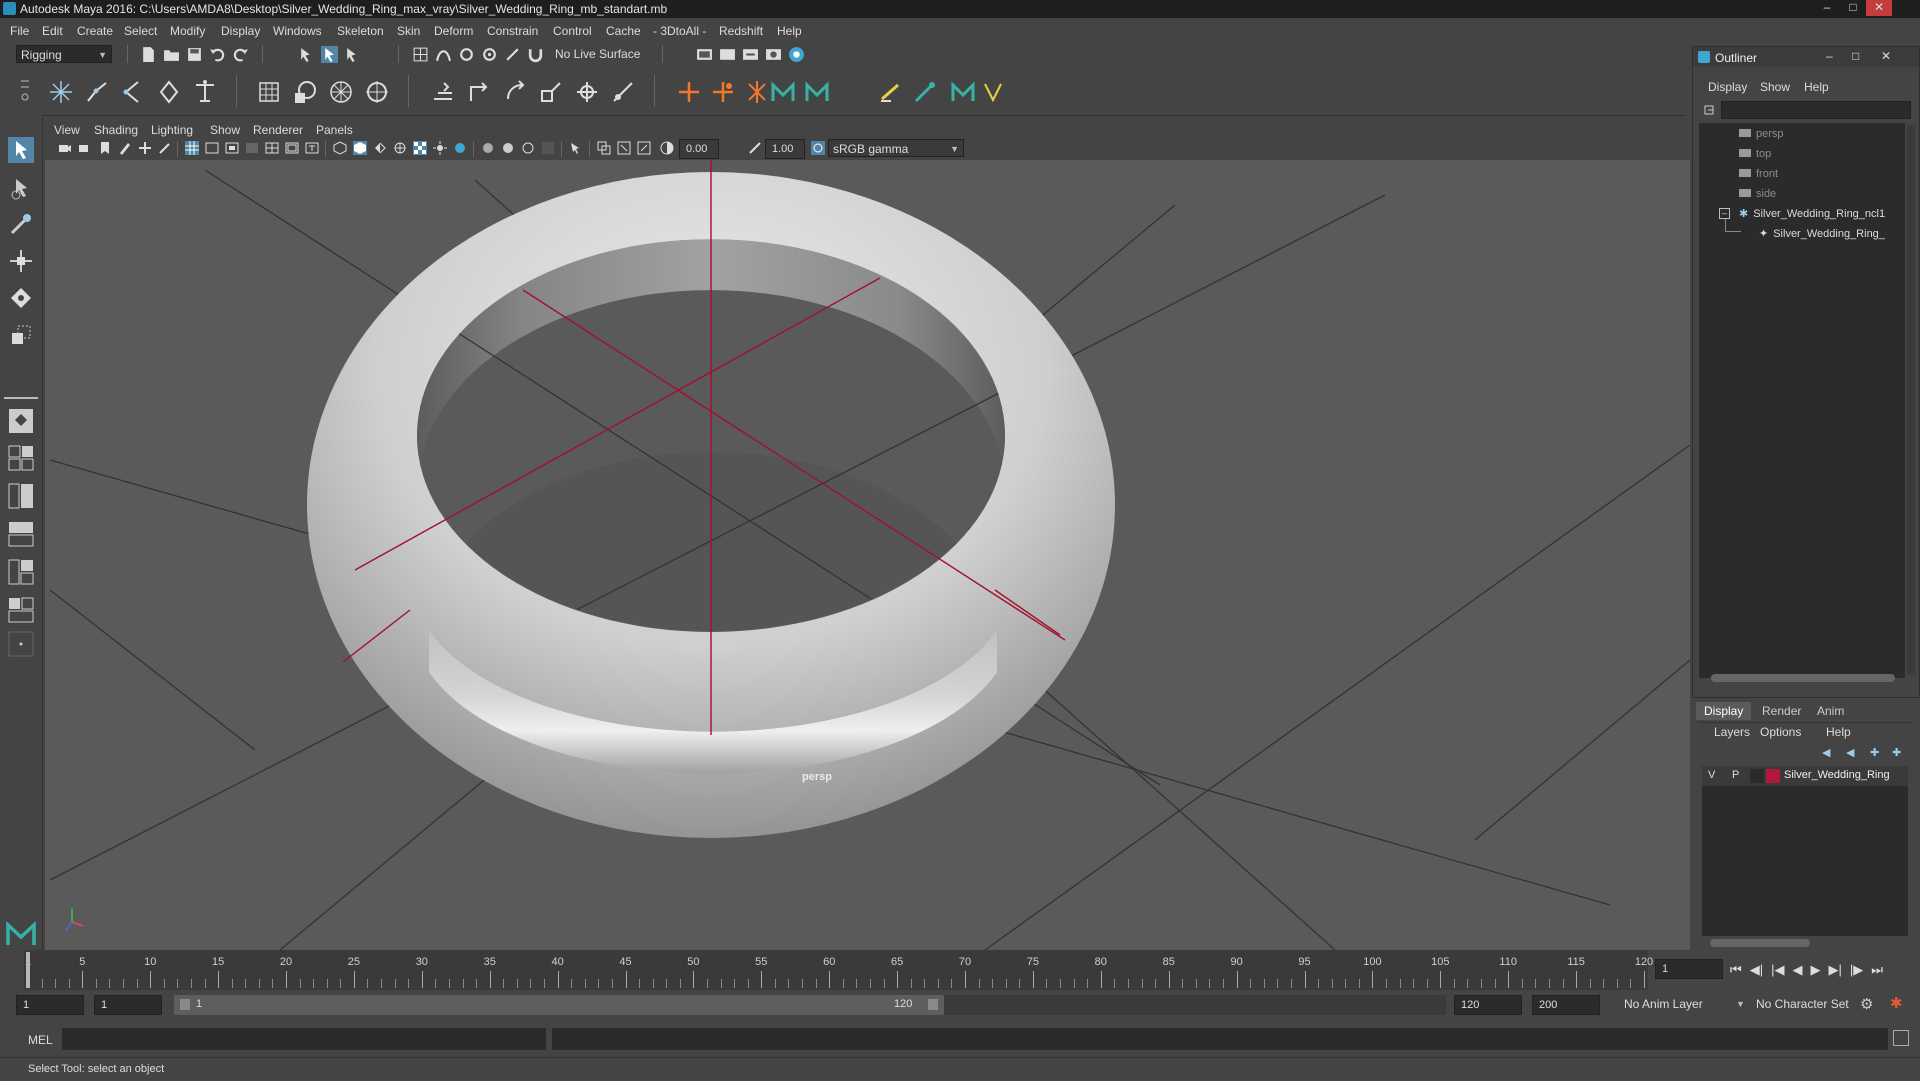 This screenshot has height=1081, width=1920. I want to click on viewport-menu-view: View, so click(67, 130).